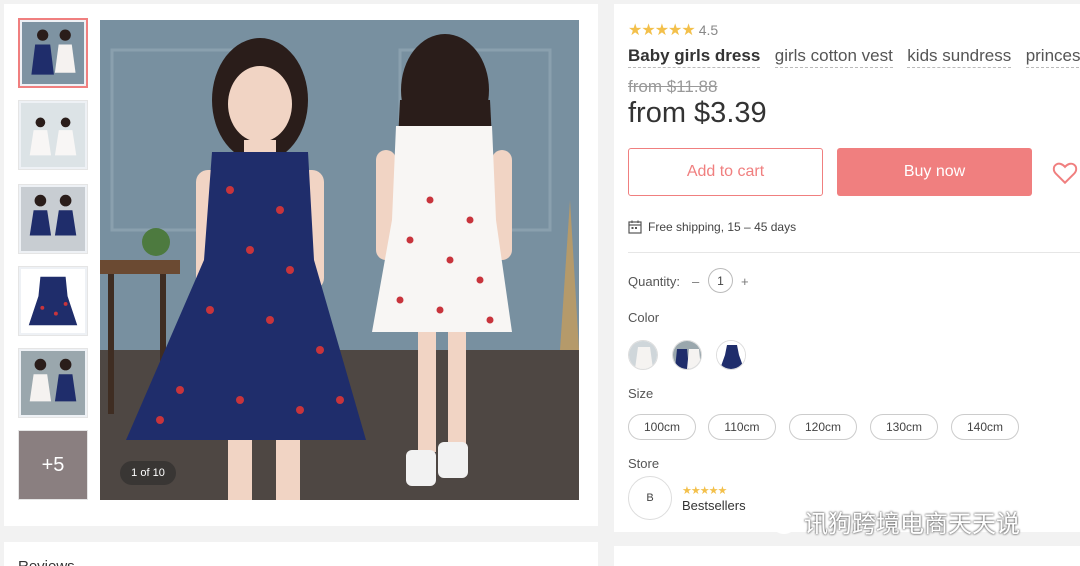 This screenshot has height=566, width=1080. I want to click on add-to-cart-button: Add to cart, so click(725, 172).